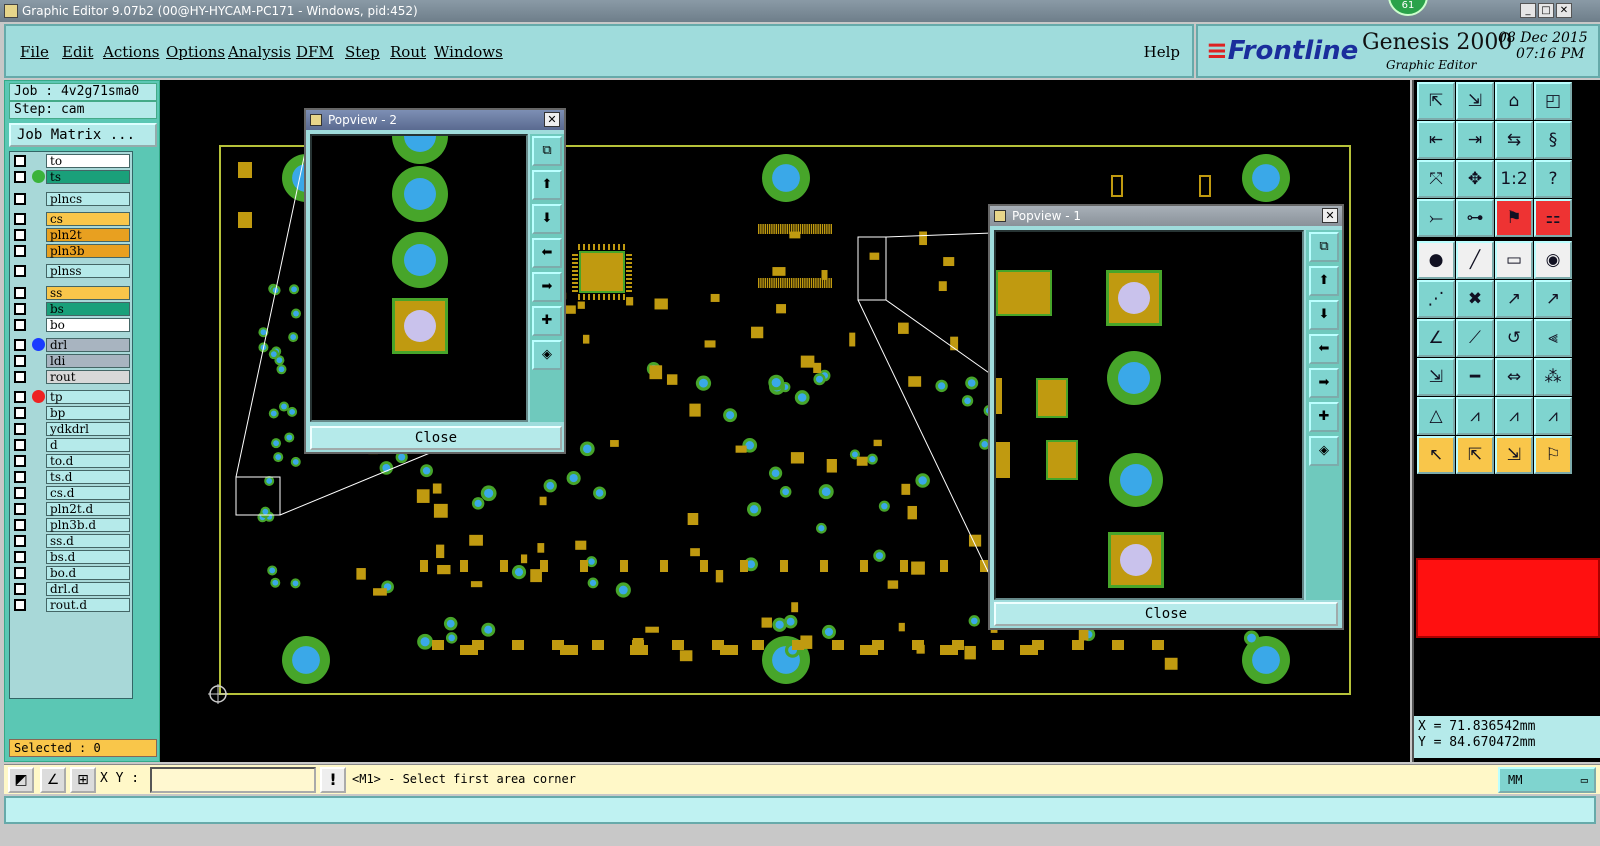  Describe the element at coordinates (1436, 260) in the screenshot. I see `pad-icon: ●` at that location.